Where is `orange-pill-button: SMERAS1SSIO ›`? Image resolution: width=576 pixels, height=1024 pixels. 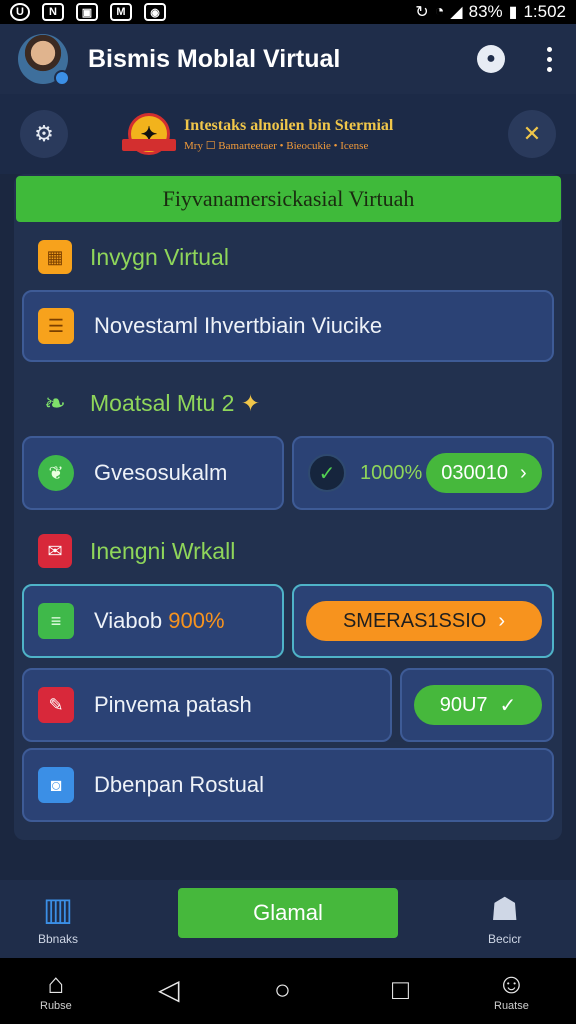 orange-pill-button: SMERAS1SSIO › is located at coordinates (424, 621).